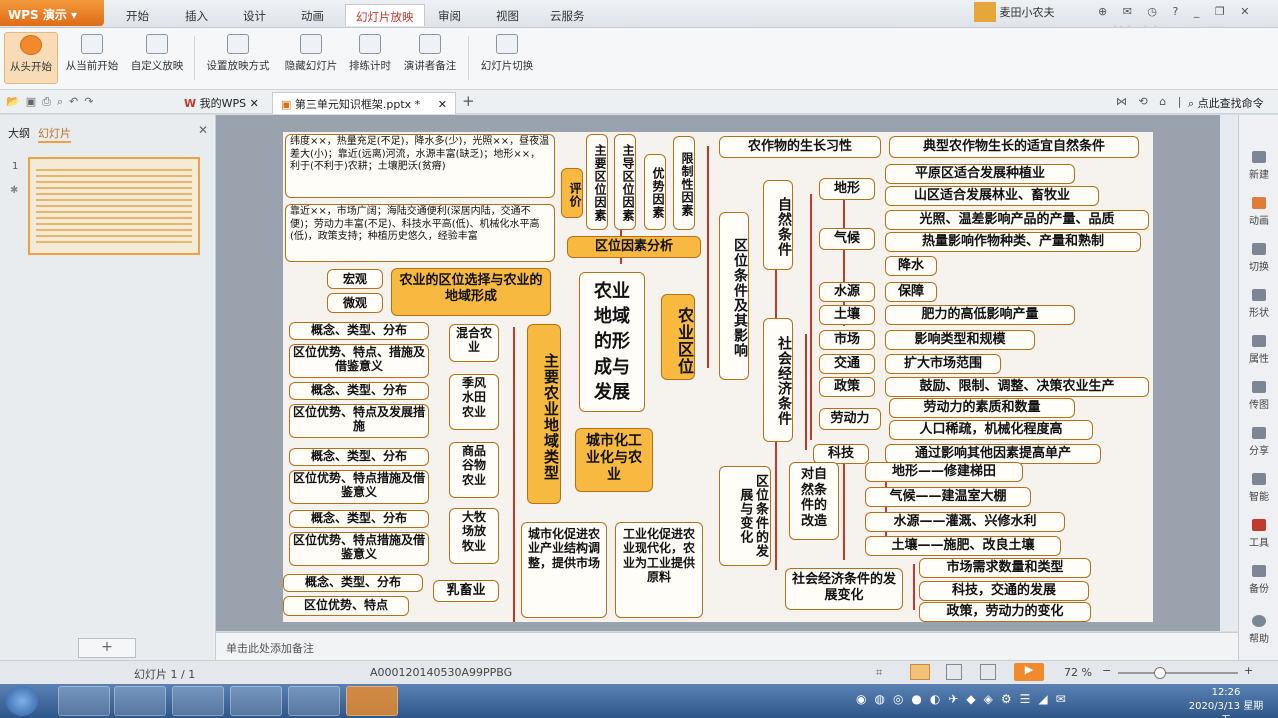 The height and width of the screenshot is (718, 1278). What do you see at coordinates (370, 44) in the screenshot?
I see `timer-icon` at bounding box center [370, 44].